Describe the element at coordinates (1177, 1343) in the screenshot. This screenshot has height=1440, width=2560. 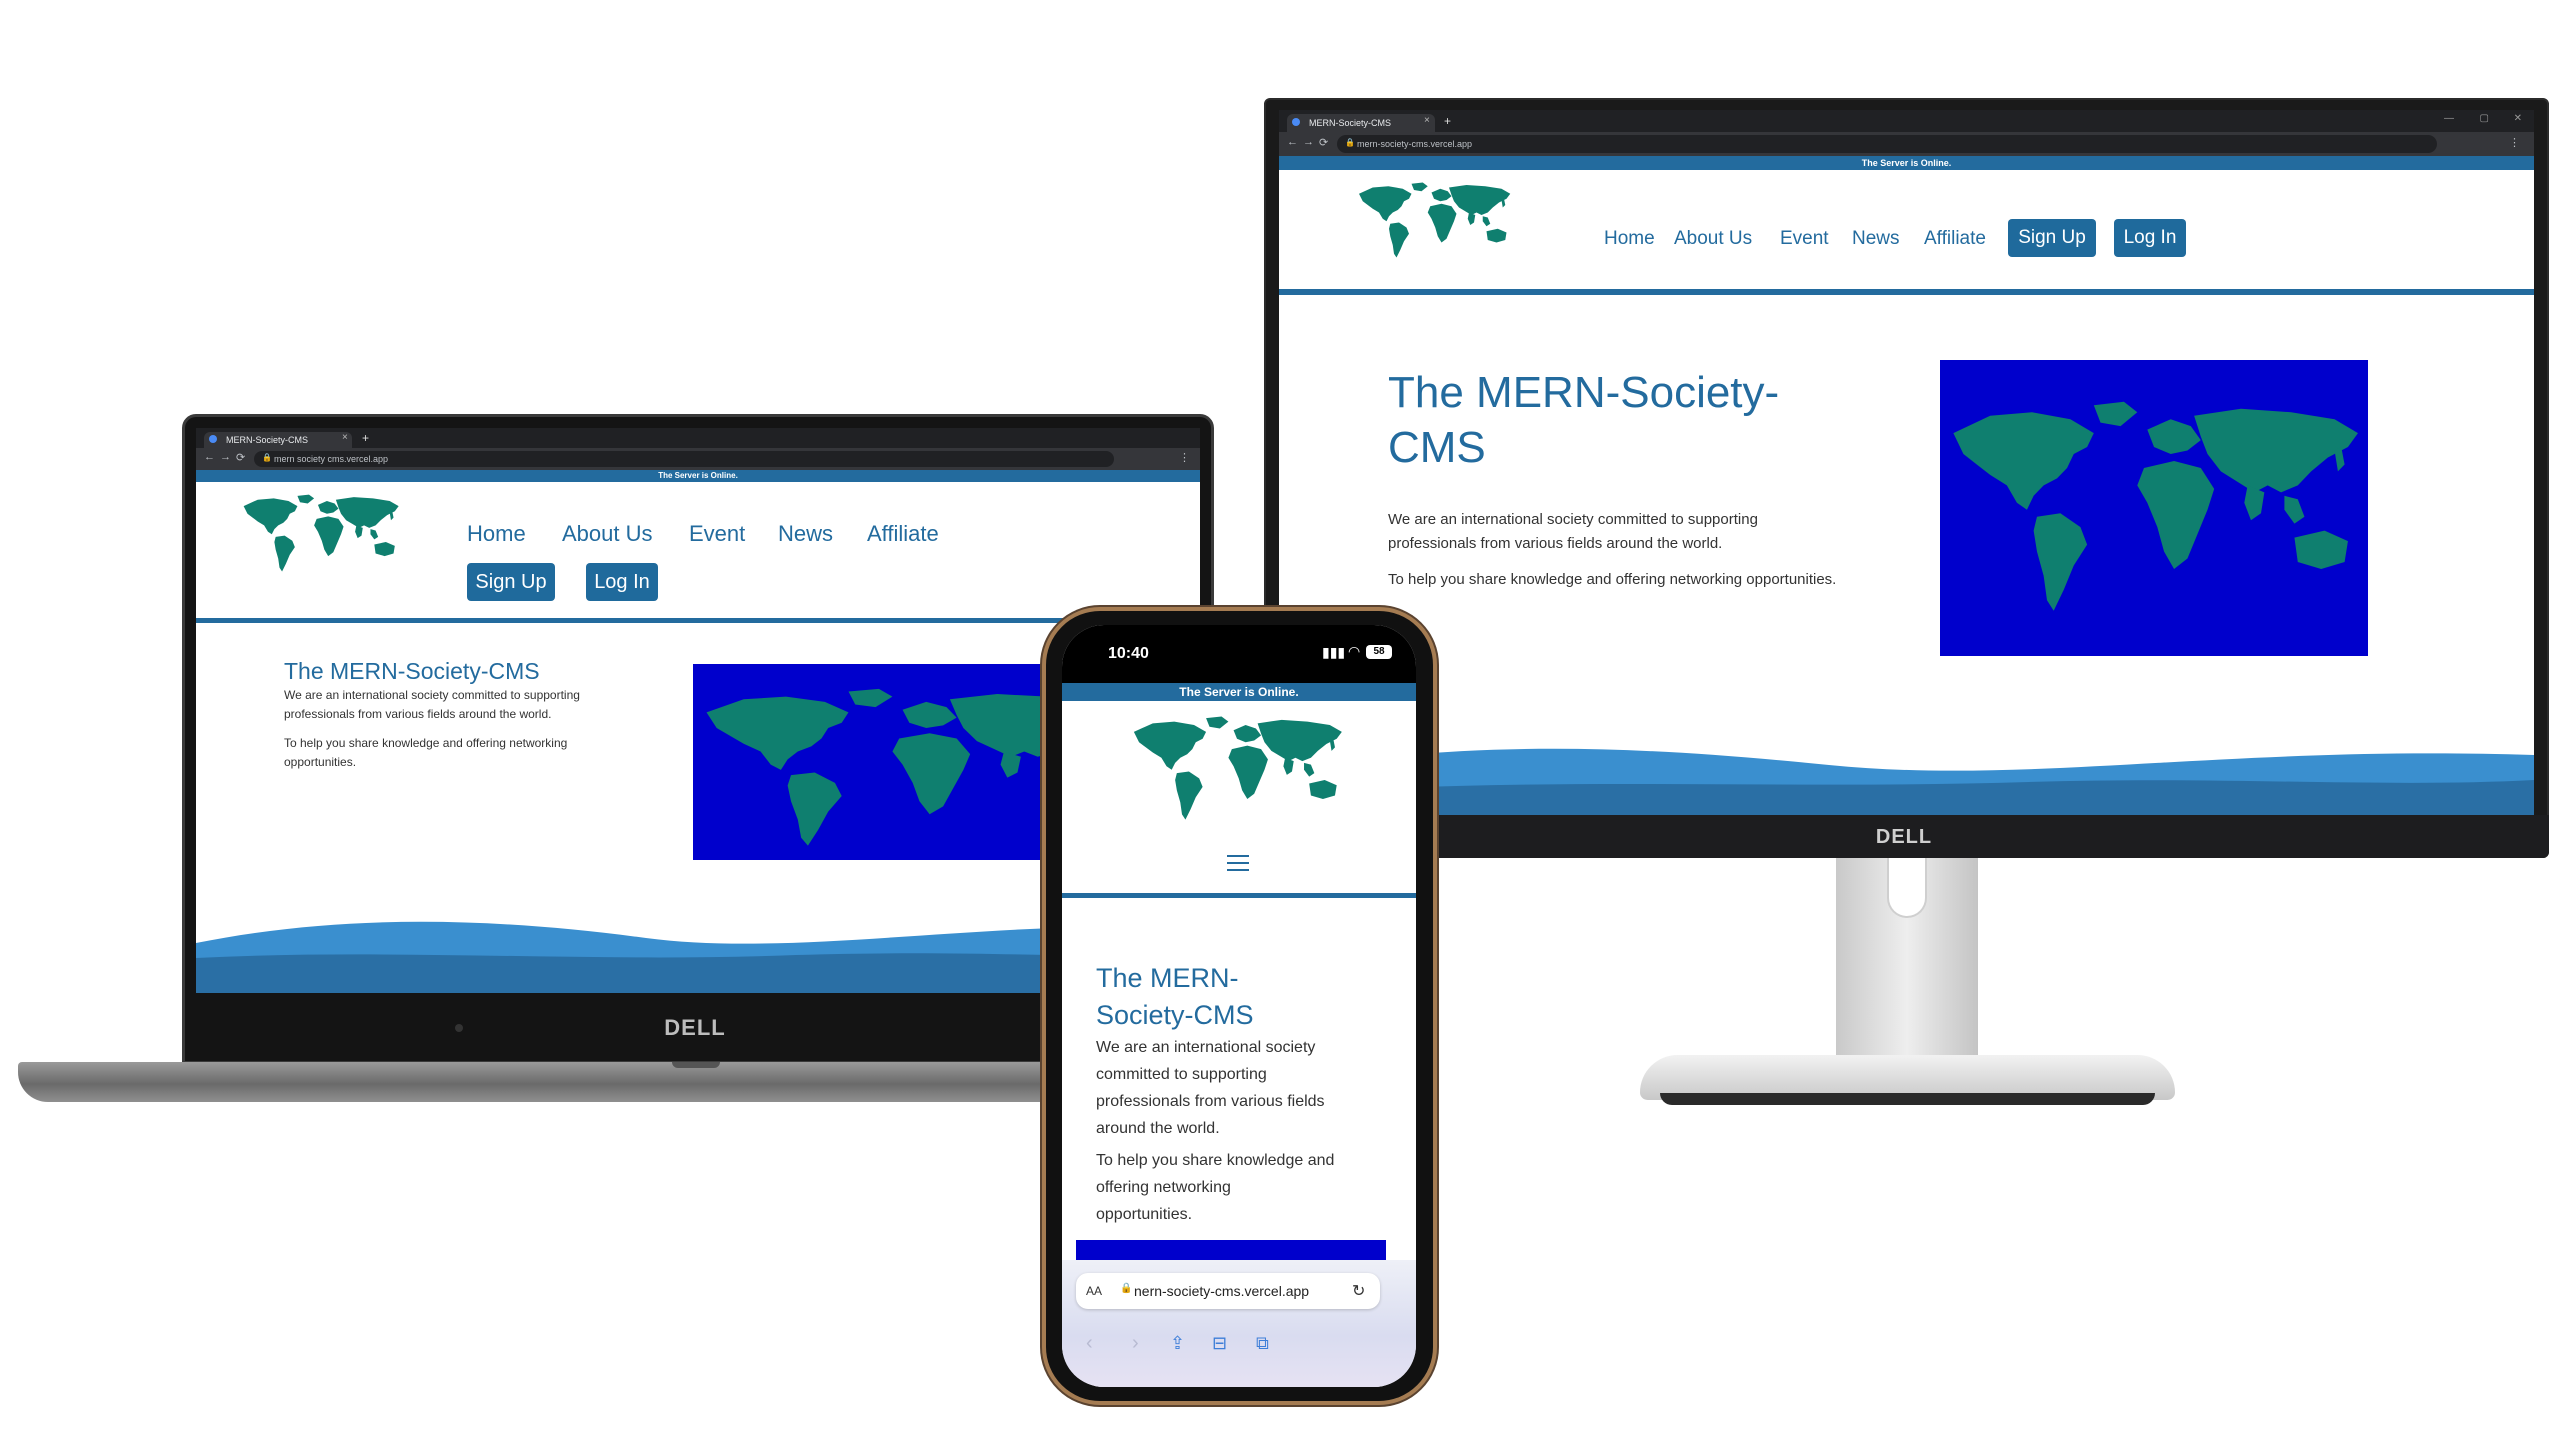
I see `share-icon: ⇪` at that location.